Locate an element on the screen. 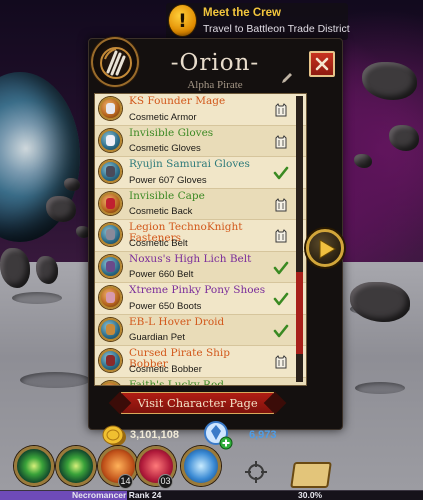 The height and width of the screenshot is (500, 423). exclamation-icon: ! is located at coordinates (182, 20).